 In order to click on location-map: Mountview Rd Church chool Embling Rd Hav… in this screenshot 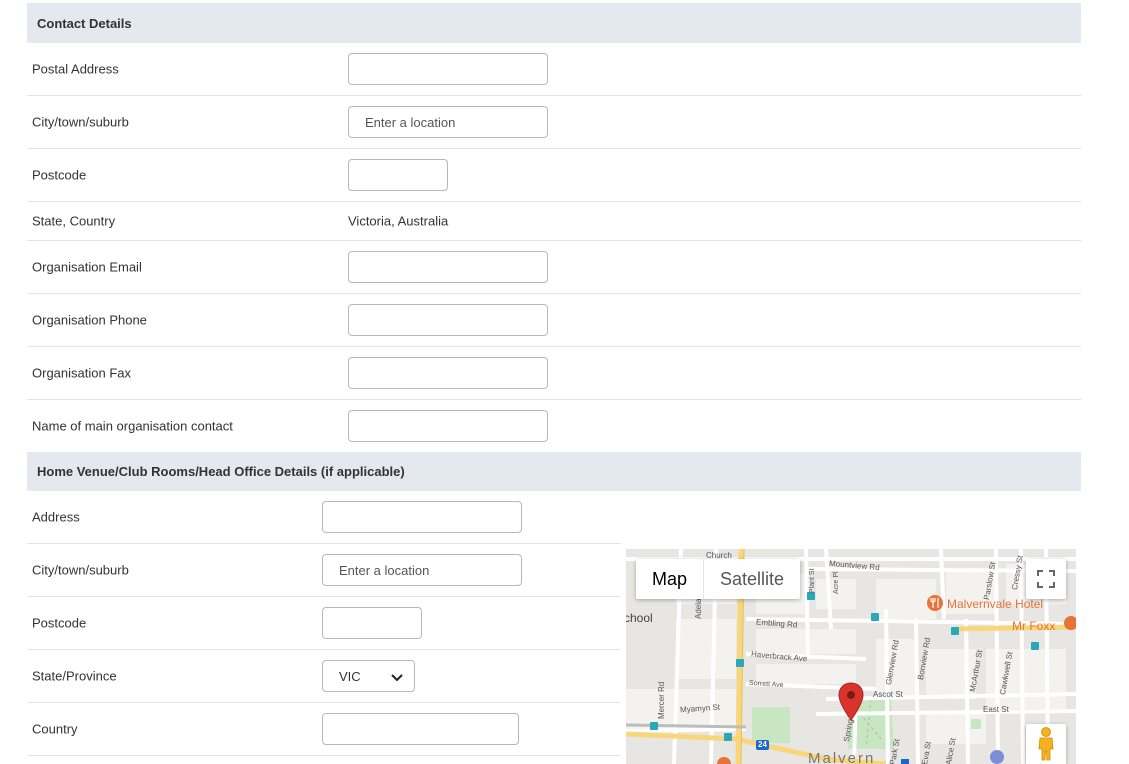, I will do `click(851, 656)`.